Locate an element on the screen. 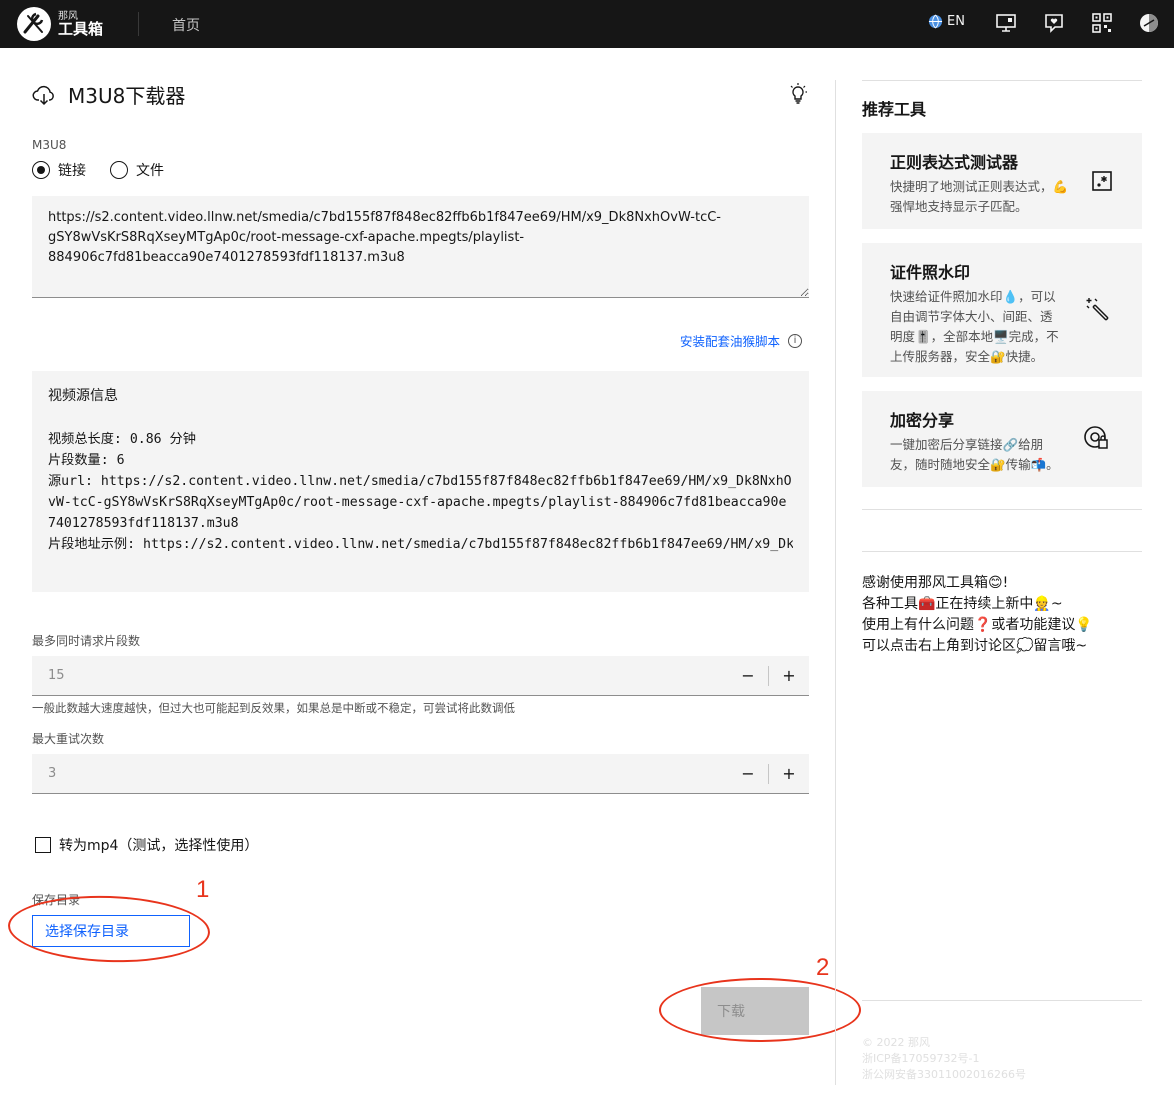 This screenshot has height=1117, width=1174. tool-card-title: 加密分享 is located at coordinates (922, 420).